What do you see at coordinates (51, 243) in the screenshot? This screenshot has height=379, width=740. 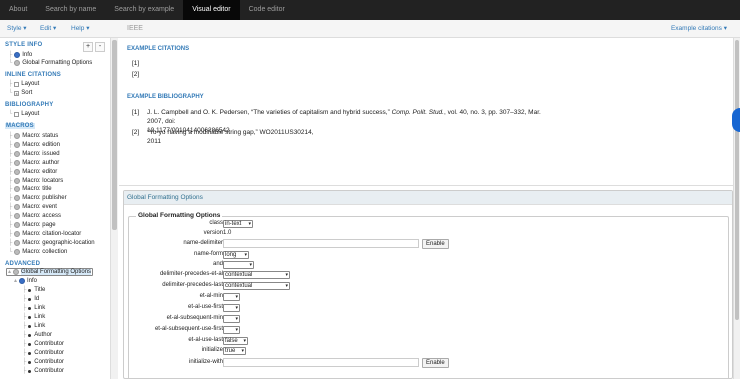 I see `tree-item-macro: ├ Macro: geographic-location` at bounding box center [51, 243].